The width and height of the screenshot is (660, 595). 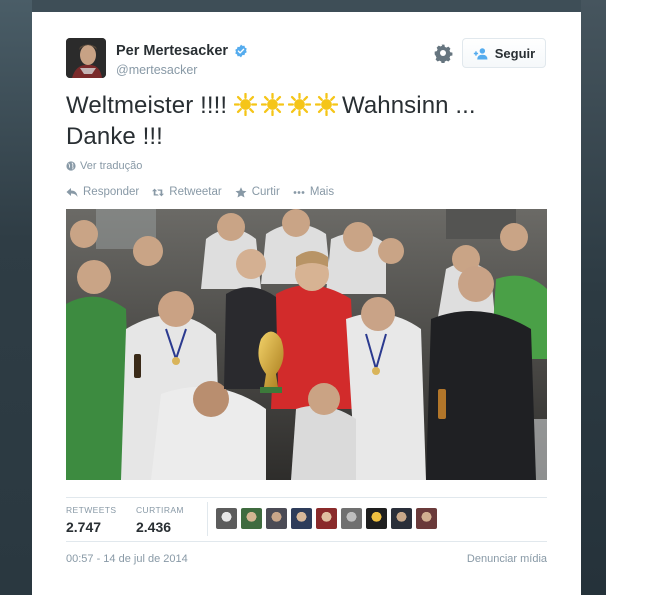 I want to click on sun-emoji-group, so click(x=287, y=105).